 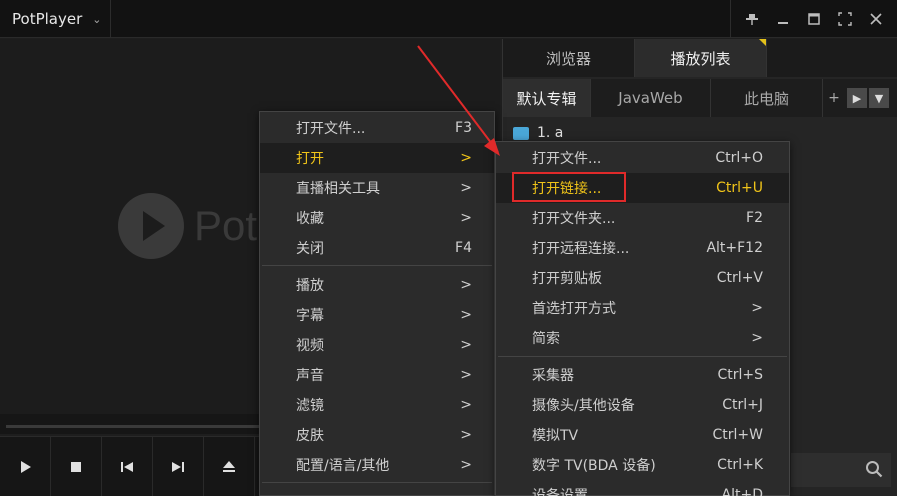 What do you see at coordinates (127, 466) in the screenshot?
I see `previous-button` at bounding box center [127, 466].